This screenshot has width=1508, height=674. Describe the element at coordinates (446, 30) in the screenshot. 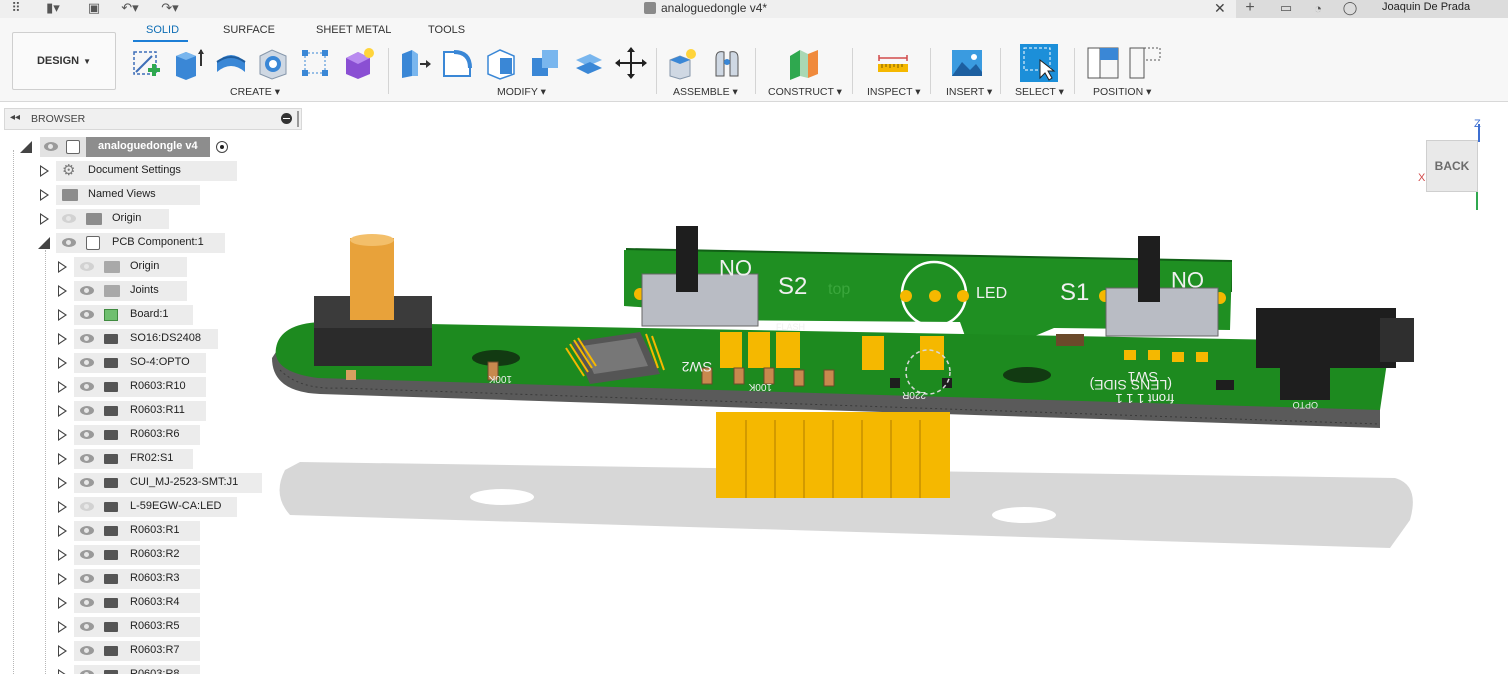

I see `tab-tools: TOOLS` at that location.